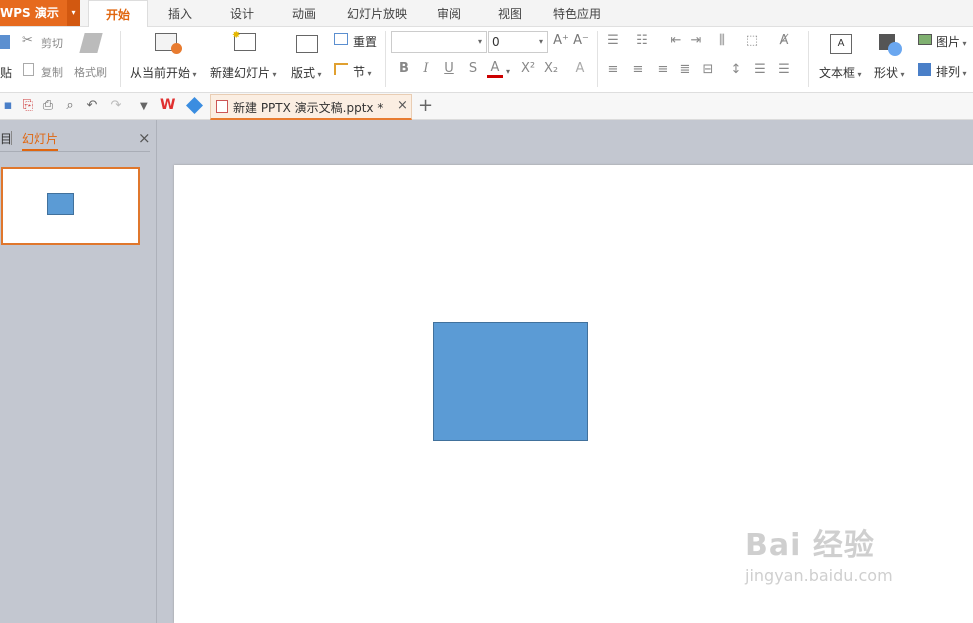 The image size is (973, 623). What do you see at coordinates (752, 40) in the screenshot?
I see `text-align-vertical-icon: ⬚` at bounding box center [752, 40].